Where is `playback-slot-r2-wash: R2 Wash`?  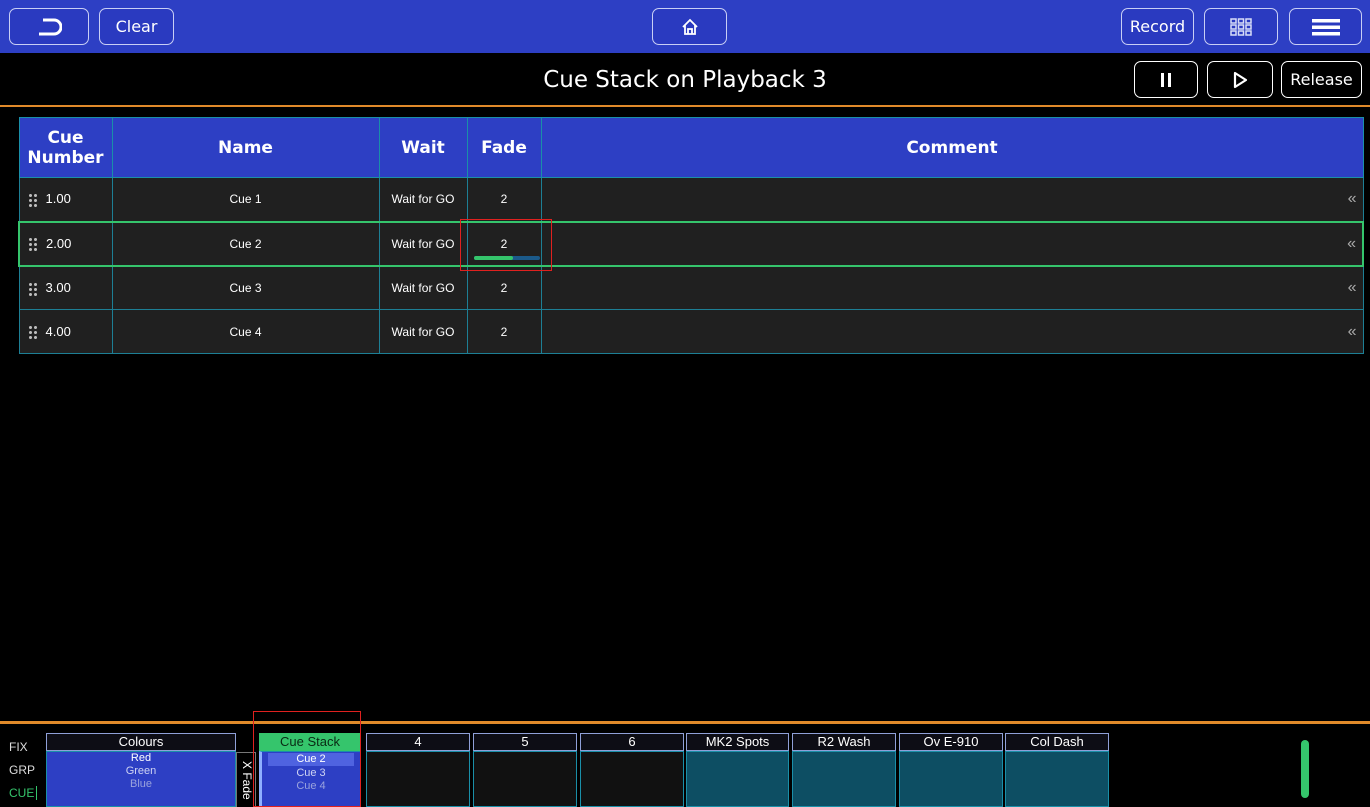
playback-slot-r2-wash: R2 Wash is located at coordinates (844, 770).